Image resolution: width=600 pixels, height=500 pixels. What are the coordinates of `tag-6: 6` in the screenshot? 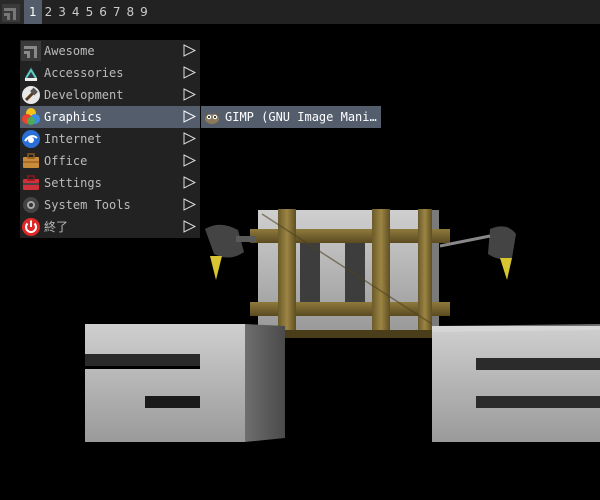 It's located at (103, 12).